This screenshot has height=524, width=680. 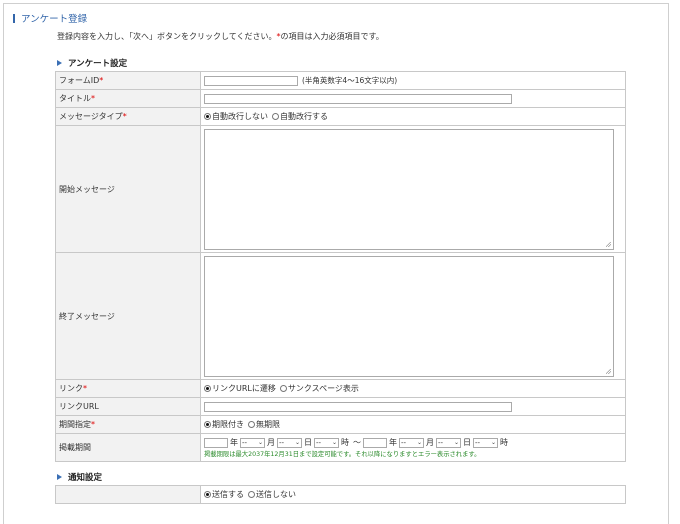 What do you see at coordinates (128, 316) in the screenshot?
I see `end-message-label: 終了メッセージ` at bounding box center [128, 316].